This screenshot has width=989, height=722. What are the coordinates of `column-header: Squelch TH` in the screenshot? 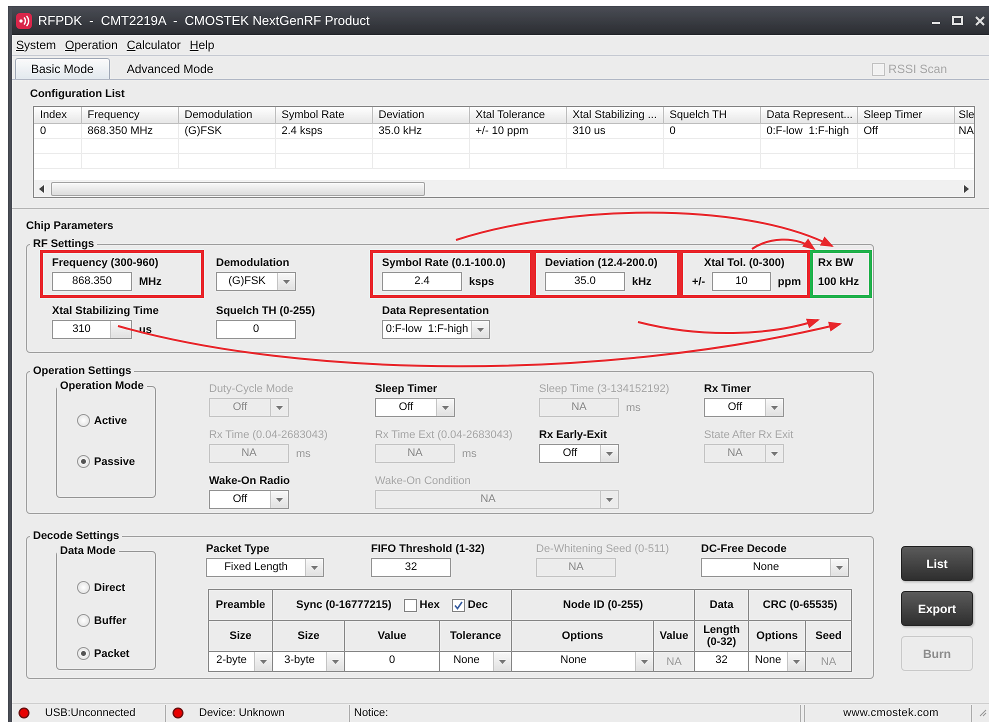 It's located at (711, 115).